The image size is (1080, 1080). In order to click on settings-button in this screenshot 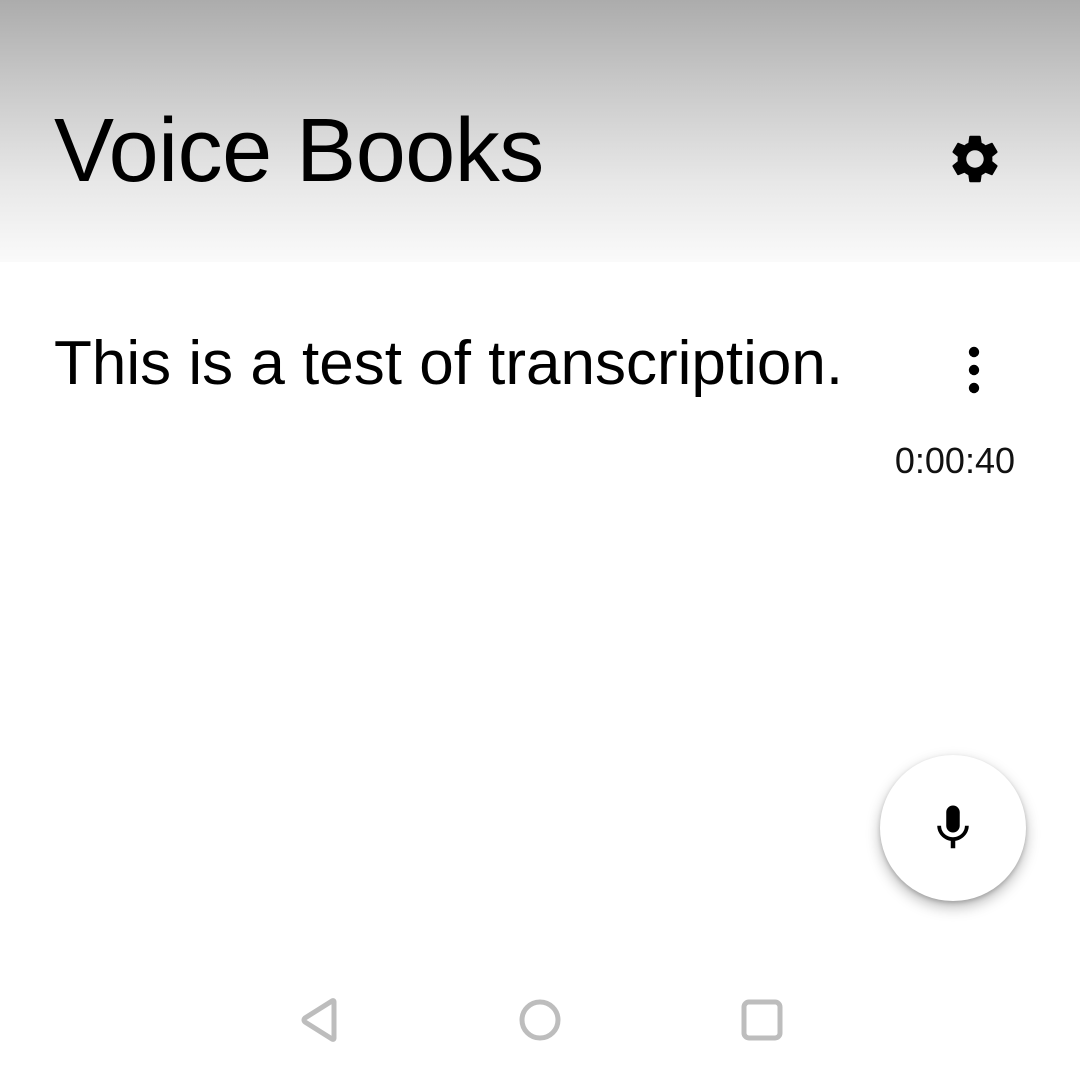, I will do `click(975, 159)`.